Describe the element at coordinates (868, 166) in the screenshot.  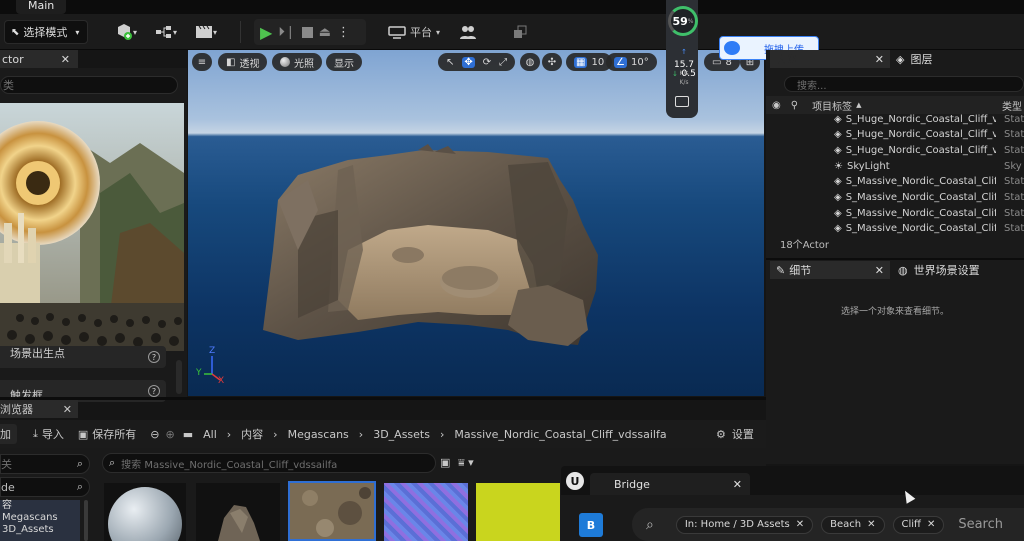
I see `outliner-row-label: SkyLight` at that location.